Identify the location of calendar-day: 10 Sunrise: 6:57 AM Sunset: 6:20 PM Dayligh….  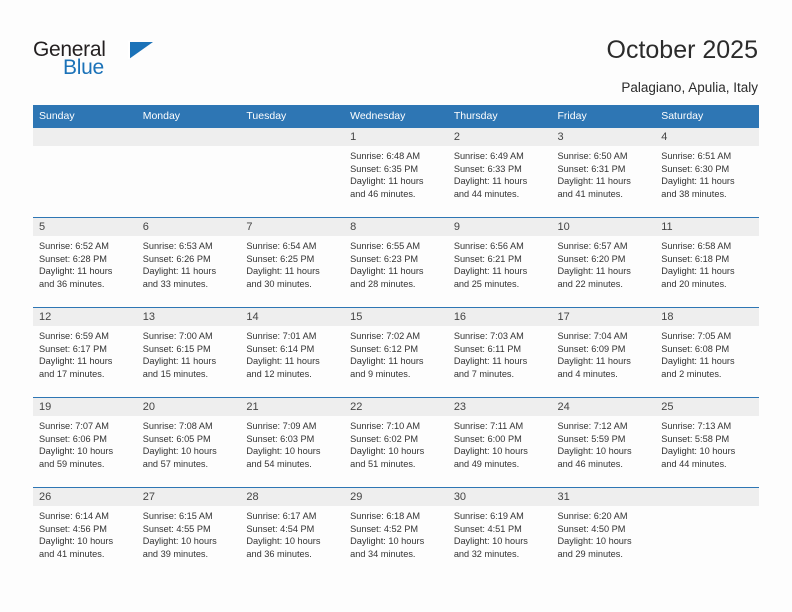
(603, 262).